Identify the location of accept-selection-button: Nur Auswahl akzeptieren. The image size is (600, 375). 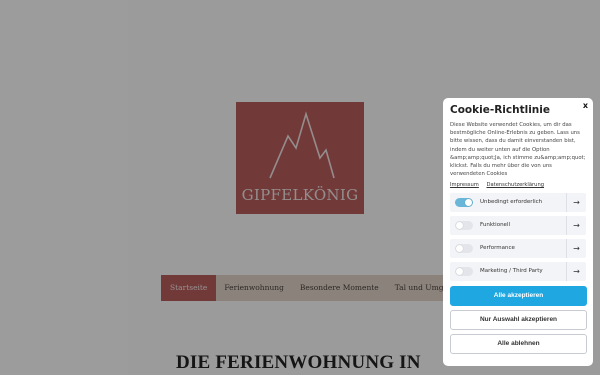
(518, 320).